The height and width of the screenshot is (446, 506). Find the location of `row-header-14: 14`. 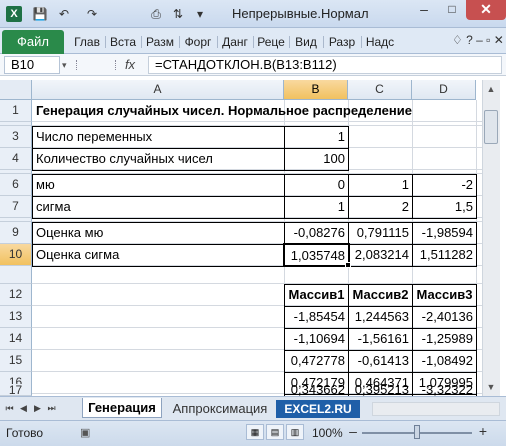

row-header-14: 14 is located at coordinates (16, 339).